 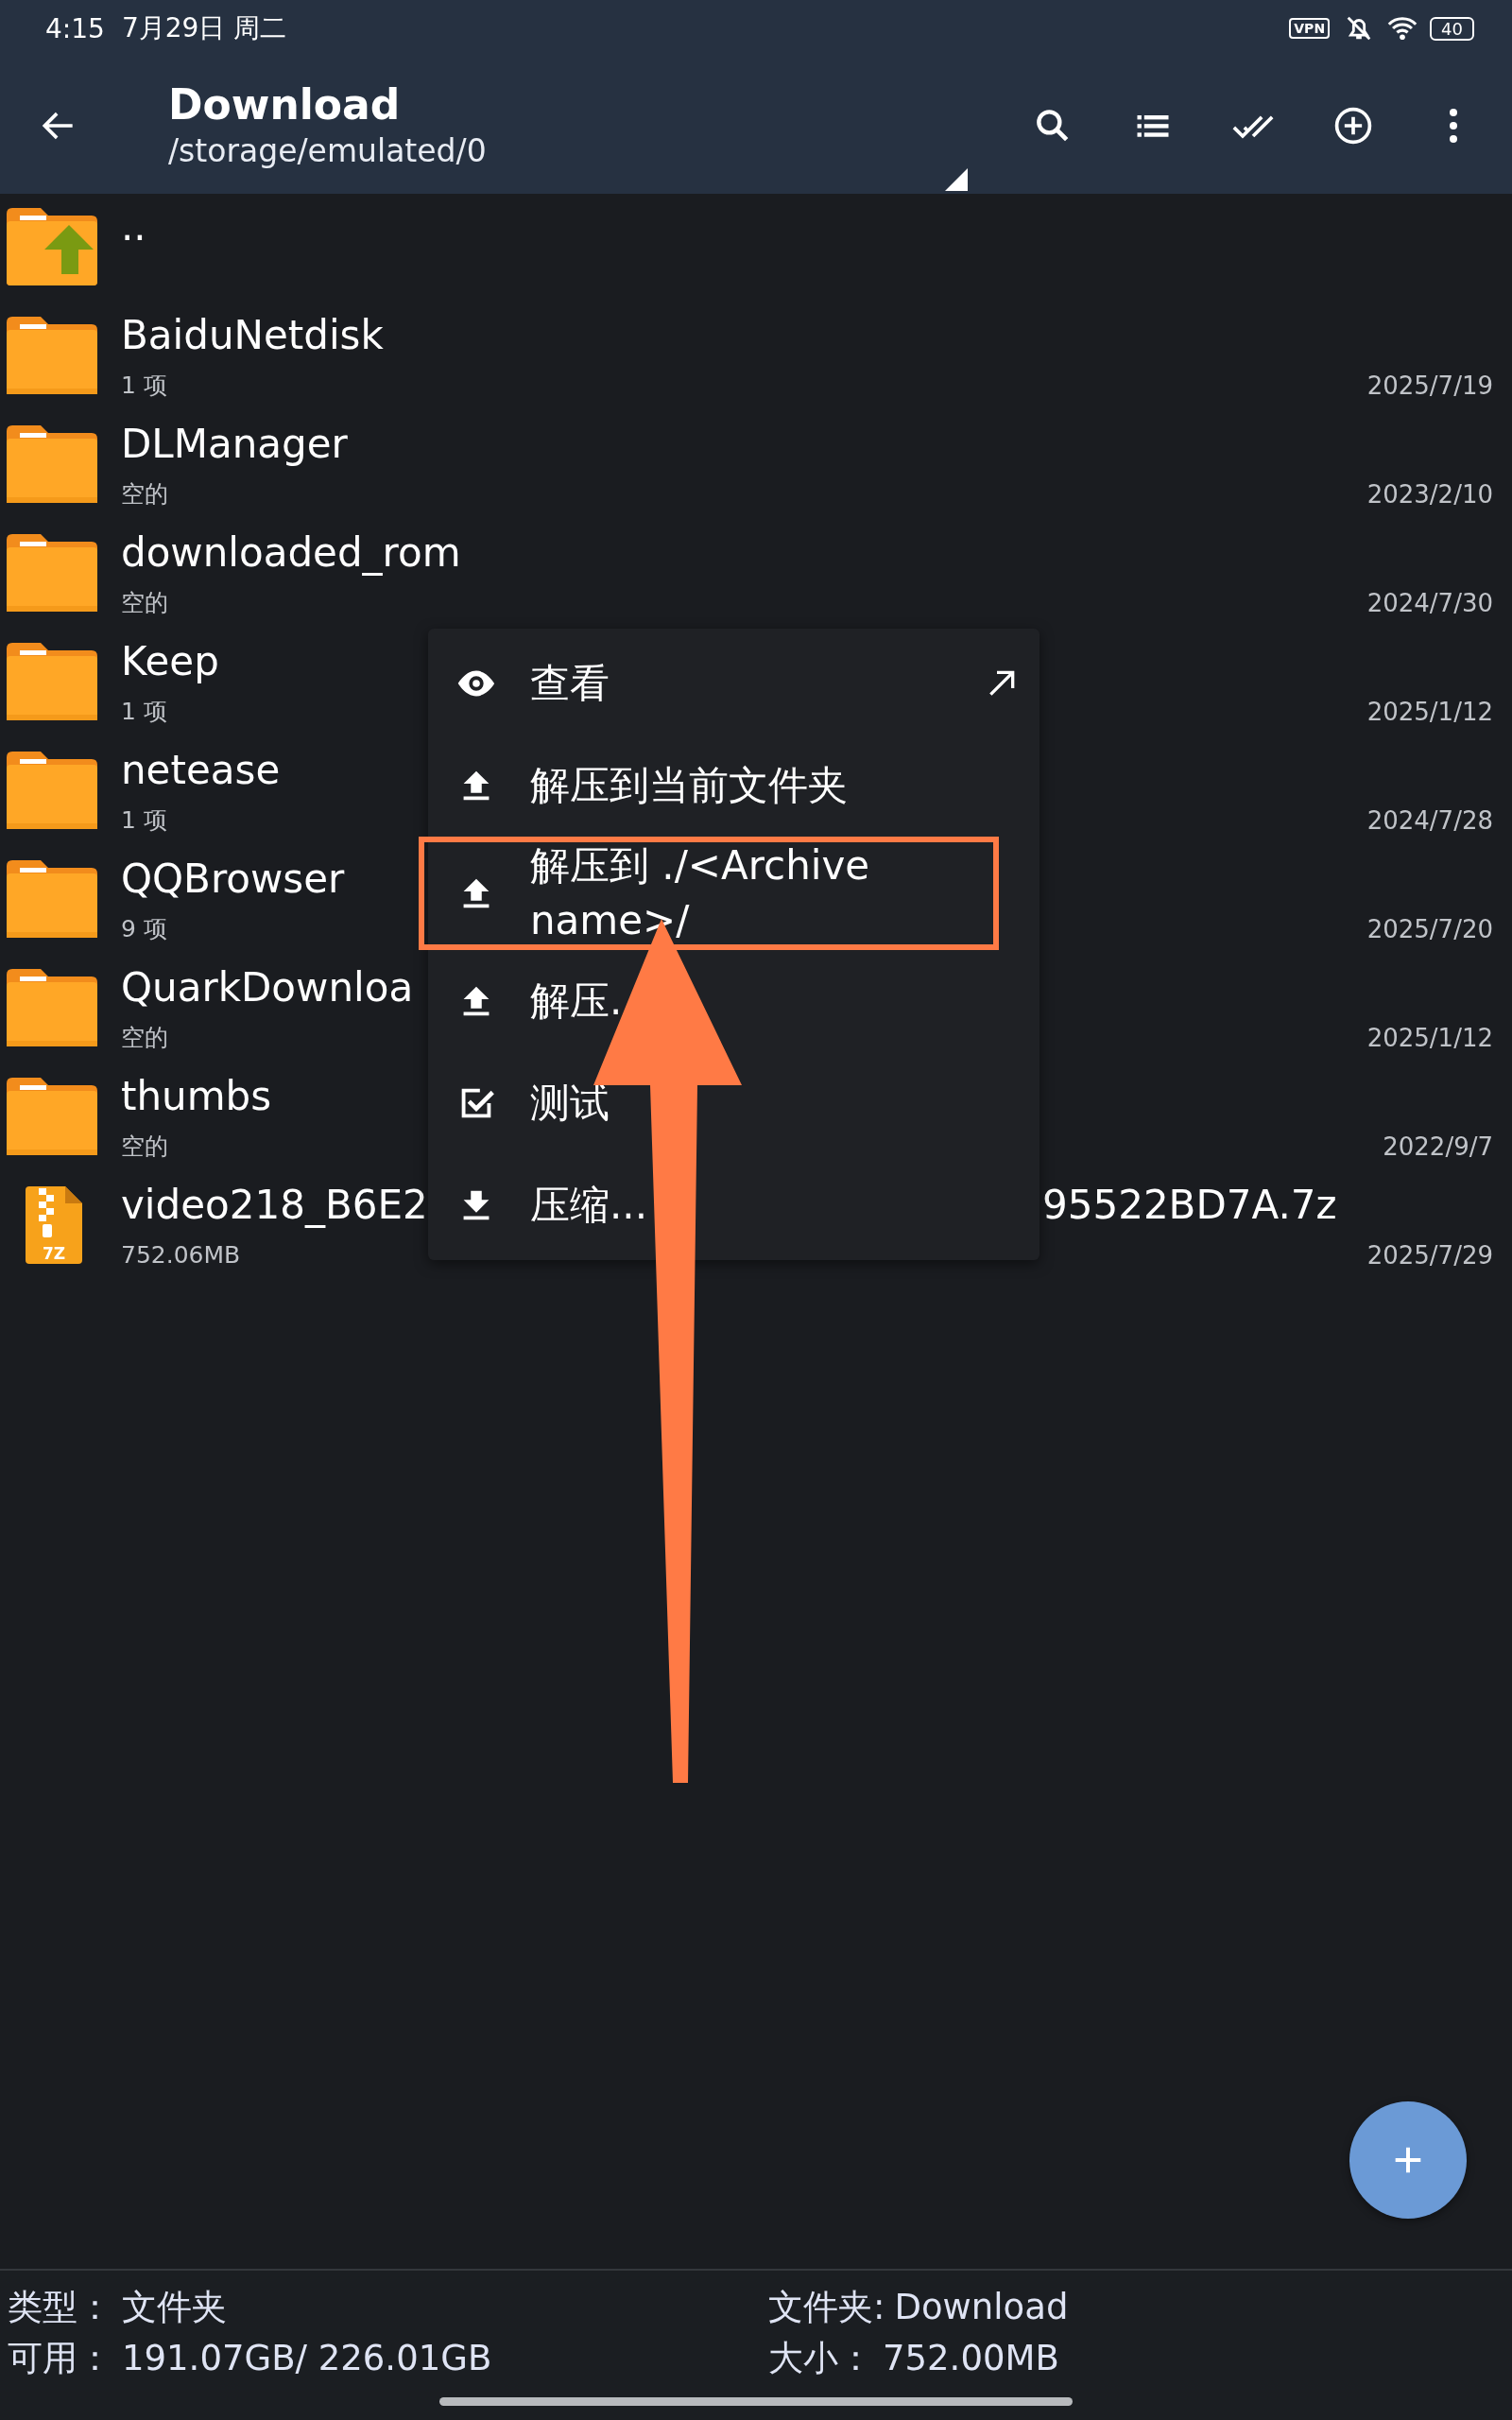 I want to click on menu-item: 解压到当前文件夹, so click(x=734, y=786).